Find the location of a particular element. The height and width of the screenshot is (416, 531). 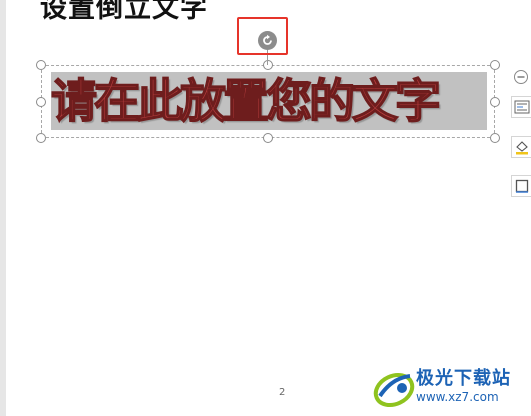

frame-button is located at coordinates (521, 186).